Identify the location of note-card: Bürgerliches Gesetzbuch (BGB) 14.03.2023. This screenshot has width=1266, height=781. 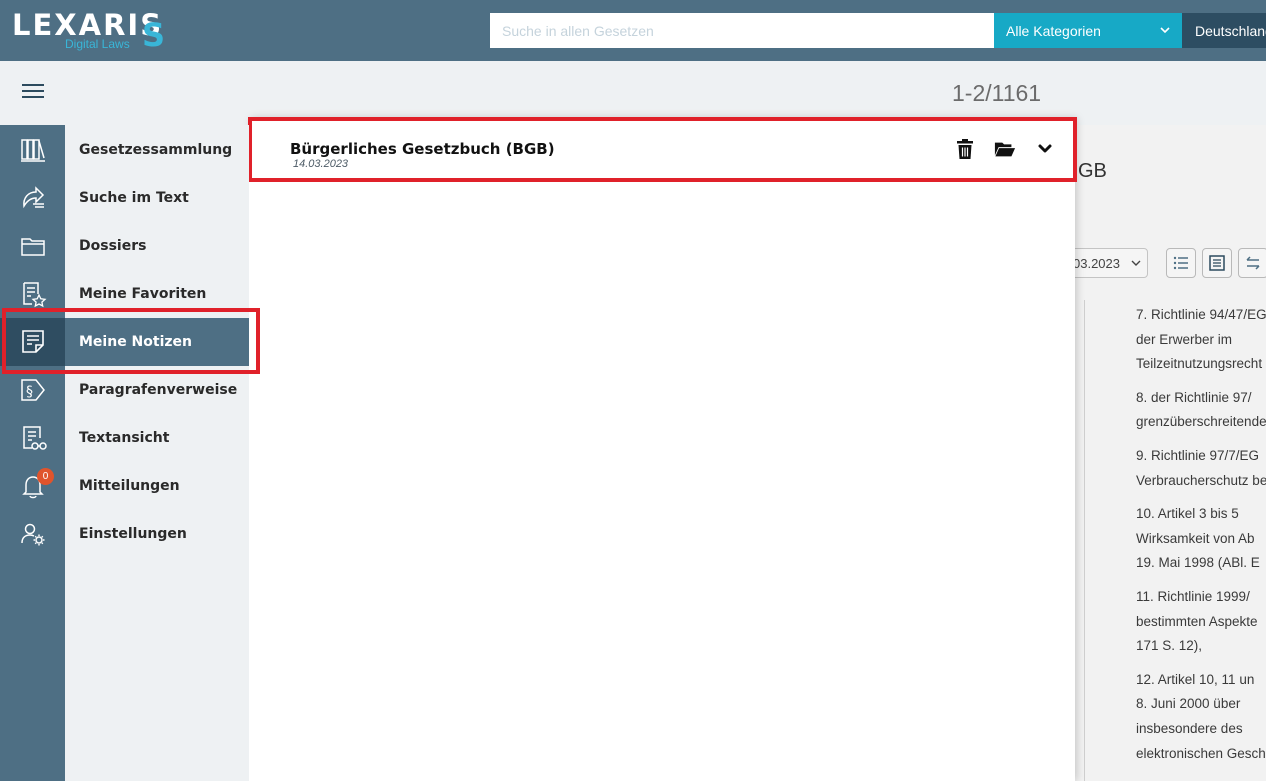
(662, 149).